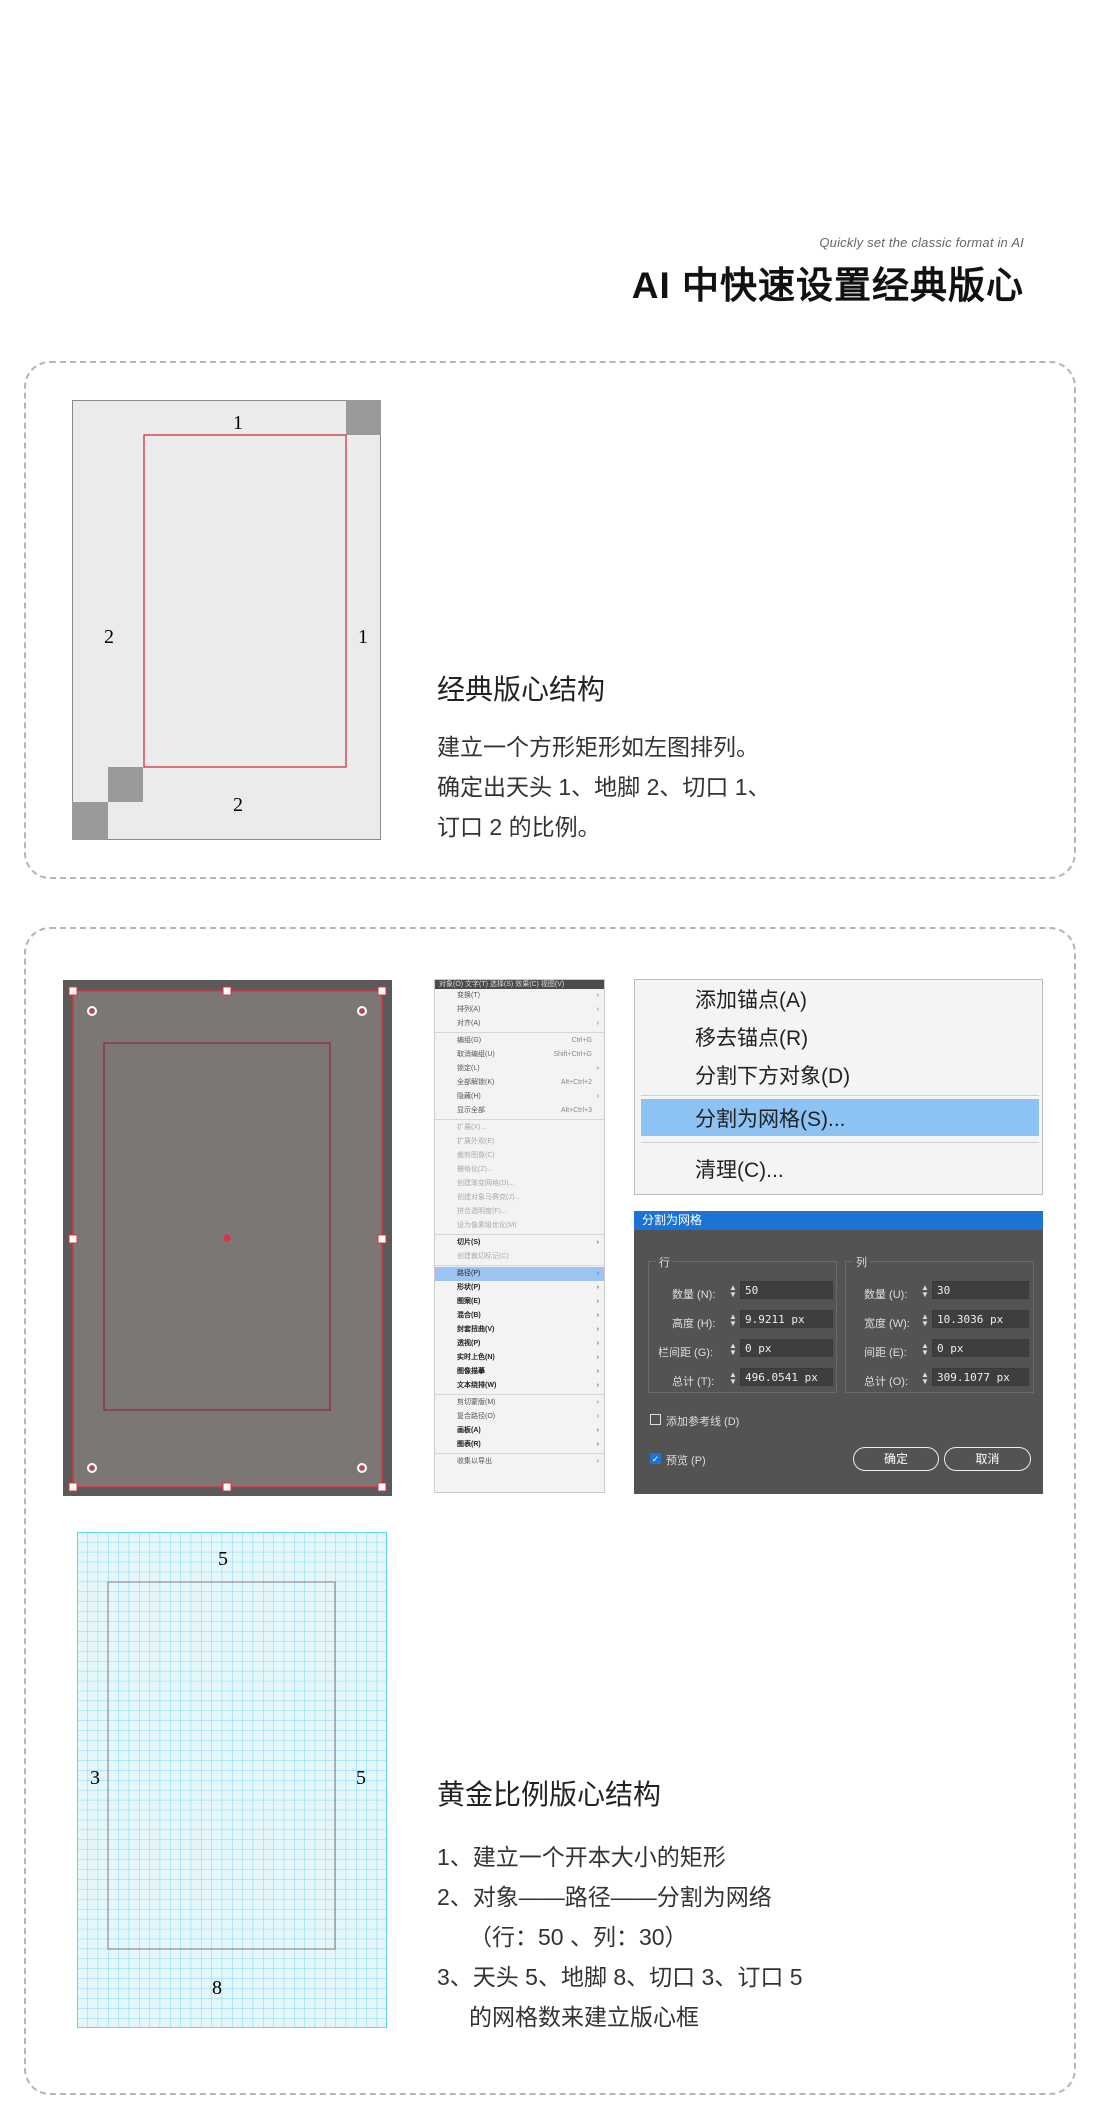 The image size is (1100, 2118). What do you see at coordinates (519, 1431) in the screenshot?
I see `menu-item: 画板(A) ›` at bounding box center [519, 1431].